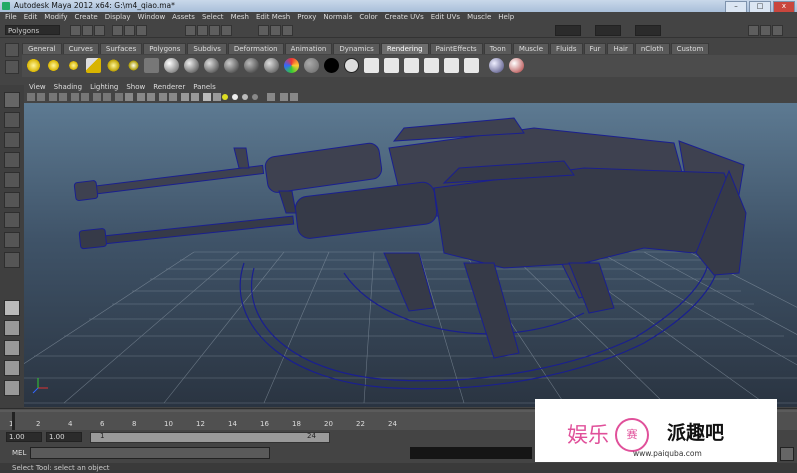  What do you see at coordinates (251, 65) in the screenshot?
I see `anisotropic-material-icon` at bounding box center [251, 65].